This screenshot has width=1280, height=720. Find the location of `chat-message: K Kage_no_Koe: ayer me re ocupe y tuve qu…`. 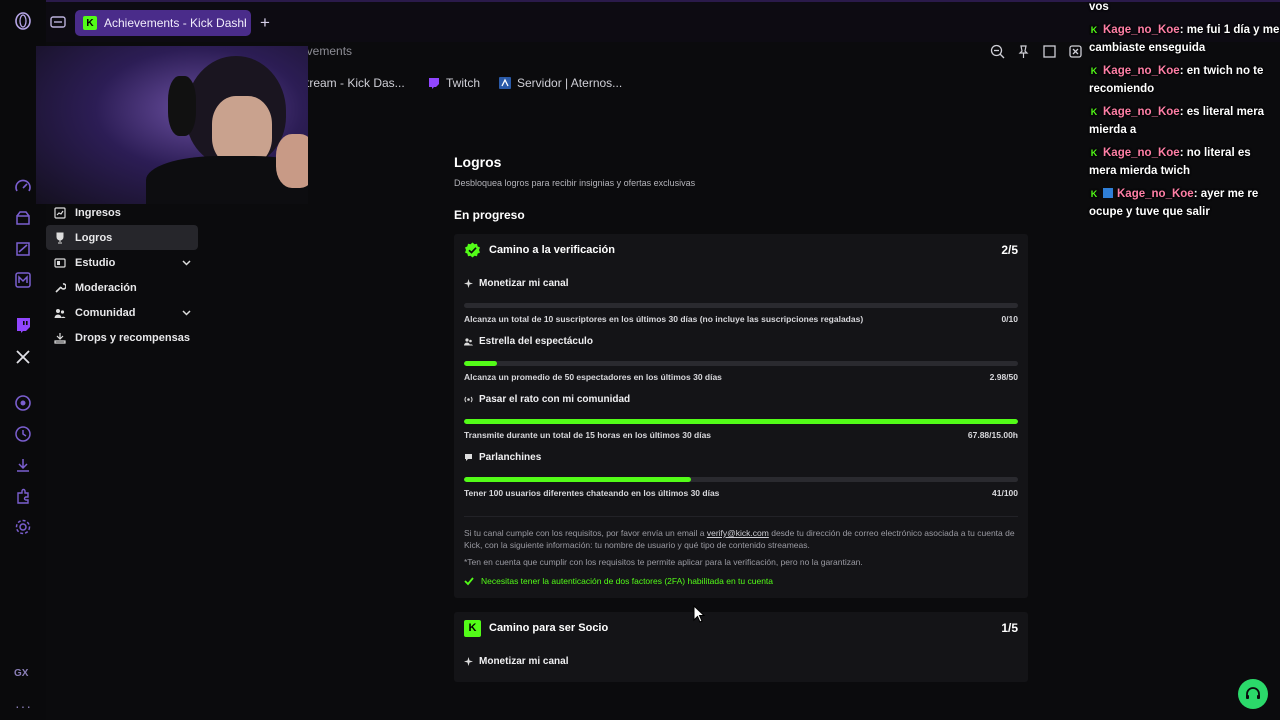

chat-message: K Kage_no_Koe: ayer me re ocupe y tuve qu… is located at coordinates (1184, 203).